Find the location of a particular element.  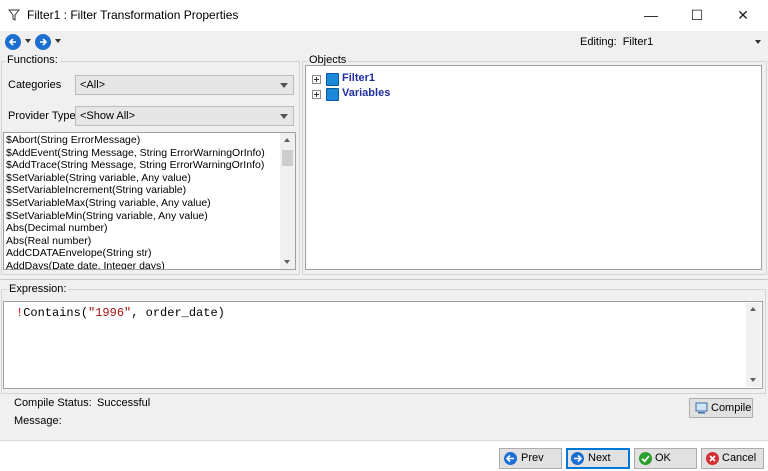

list-item: $SetVariable(String variable, Any value) is located at coordinates (98, 178).